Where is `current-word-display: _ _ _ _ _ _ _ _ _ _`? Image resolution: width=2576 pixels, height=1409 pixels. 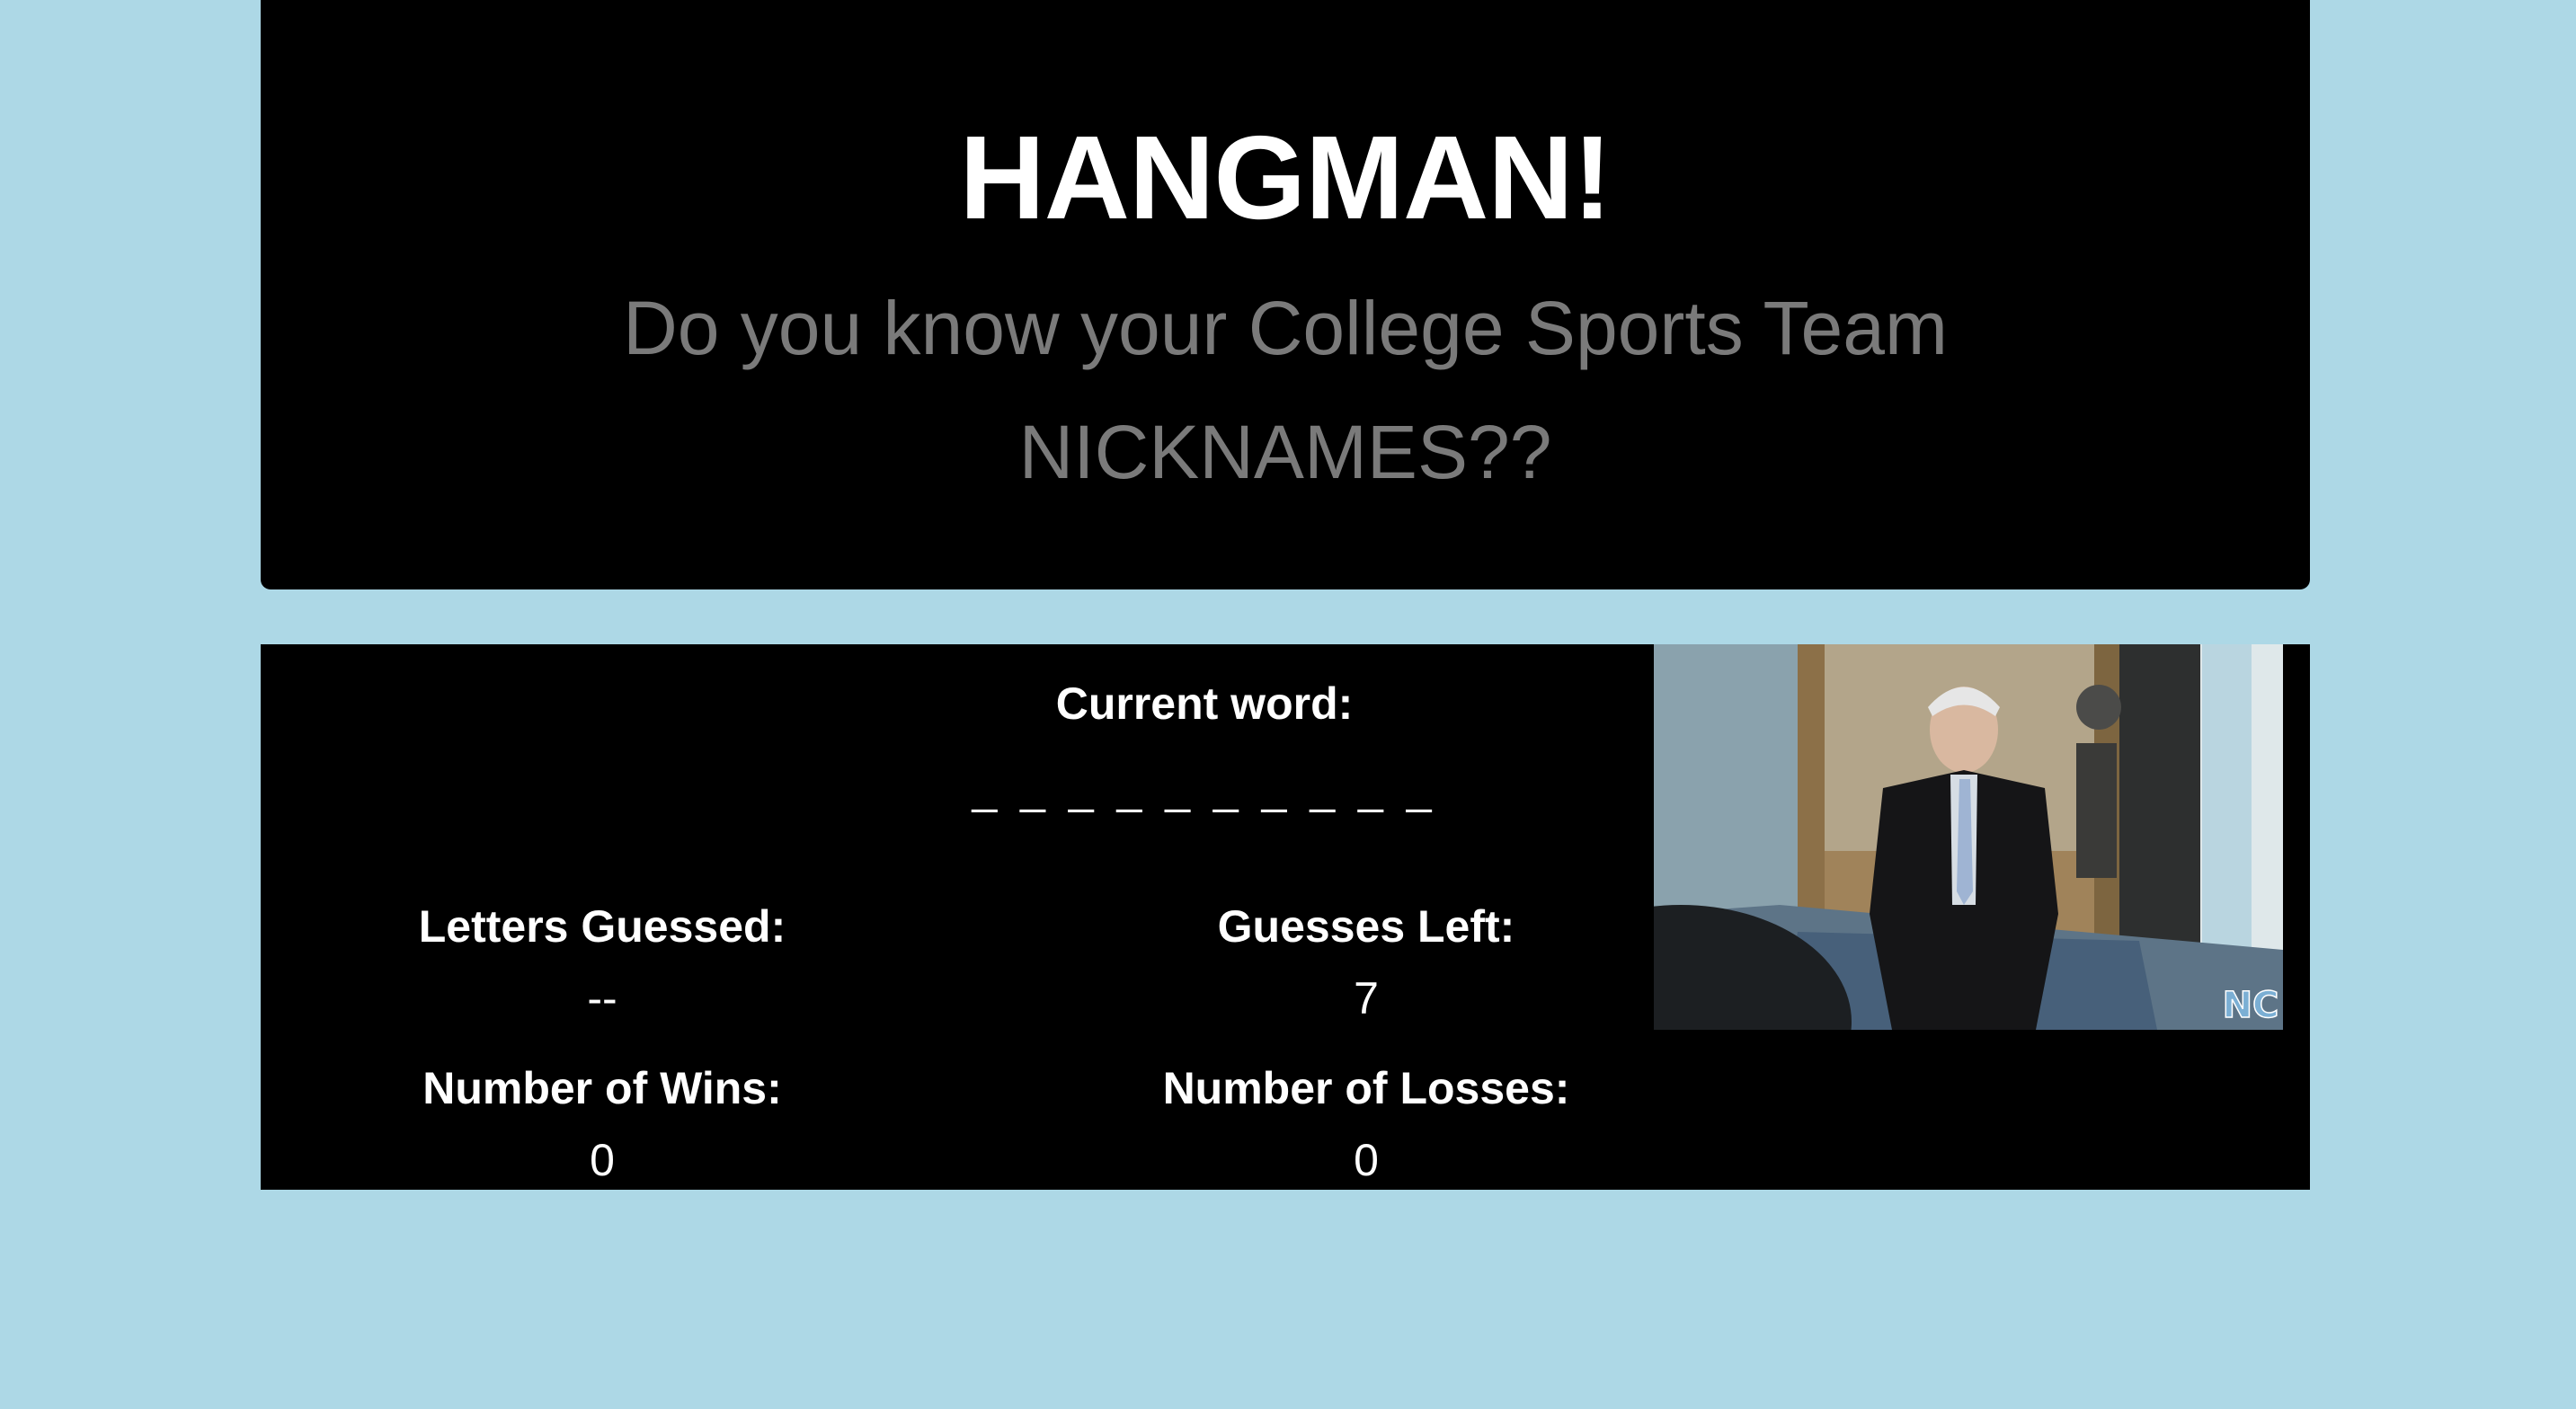 current-word-display: _ _ _ _ _ _ _ _ _ _ is located at coordinates (1204, 788).